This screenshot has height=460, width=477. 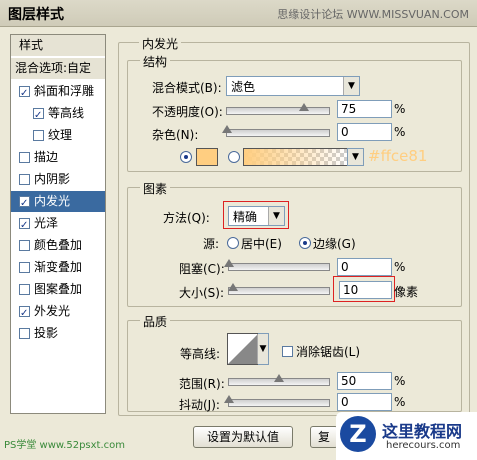 I want to click on reset-default-button: 复, so click(x=324, y=437).